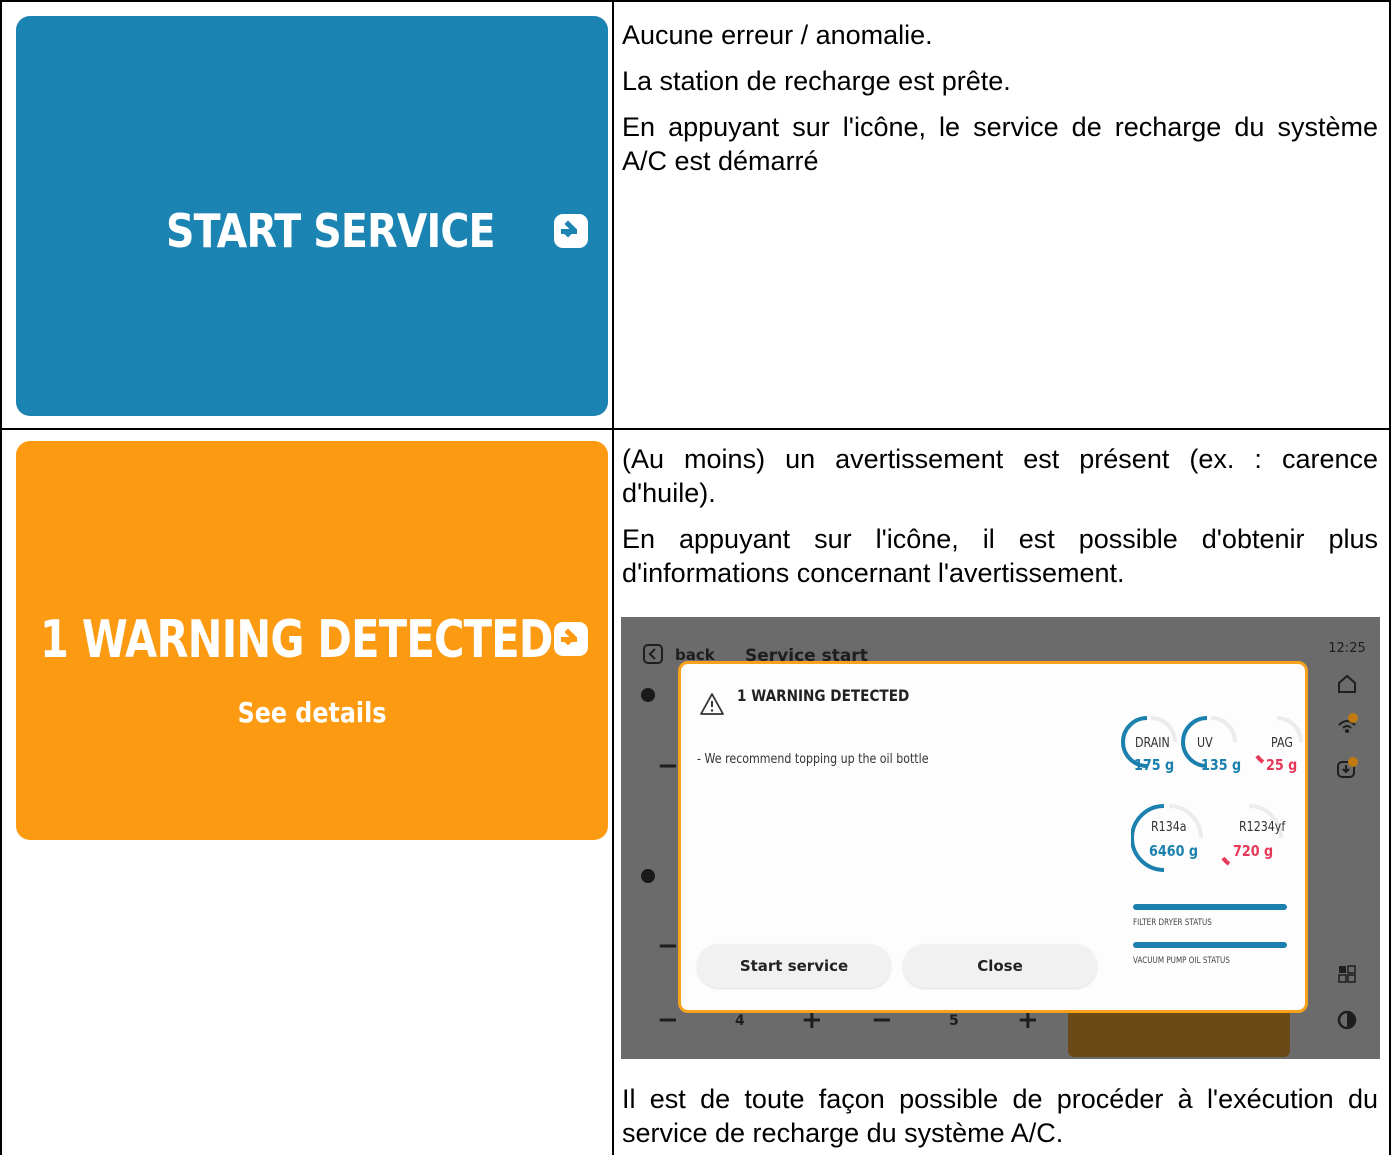 This screenshot has width=1391, height=1155. I want to click on warning-row: 1 WARNING DETECTED, so click(360, 640).